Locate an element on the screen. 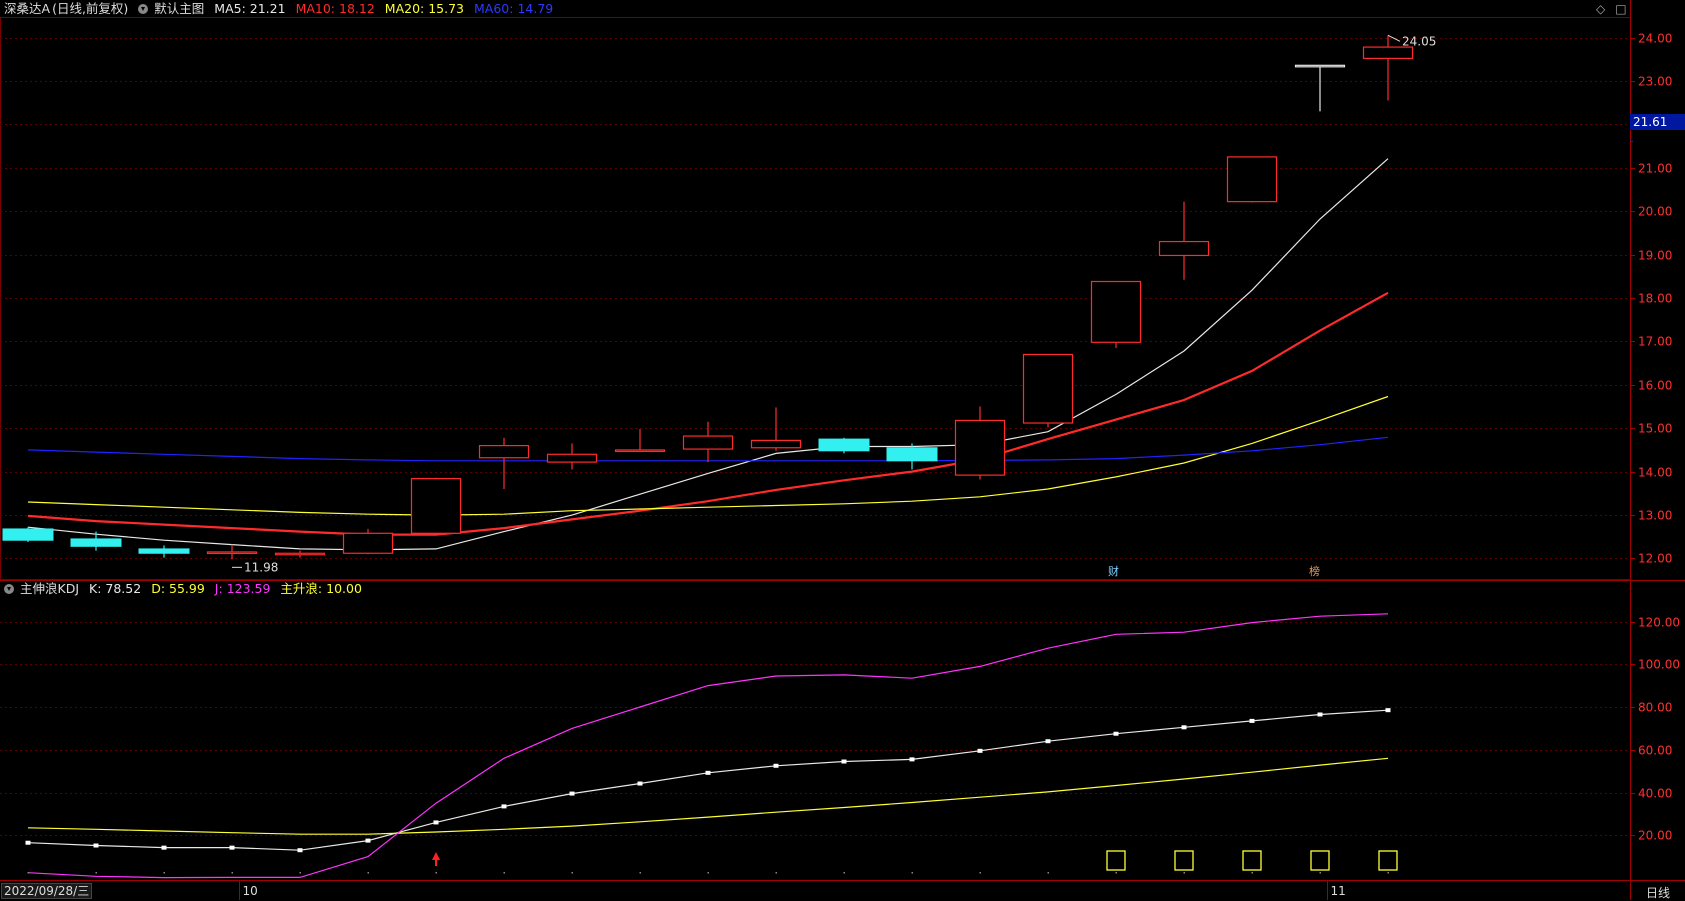  ranking-marker: 榜 is located at coordinates (1314, 571).